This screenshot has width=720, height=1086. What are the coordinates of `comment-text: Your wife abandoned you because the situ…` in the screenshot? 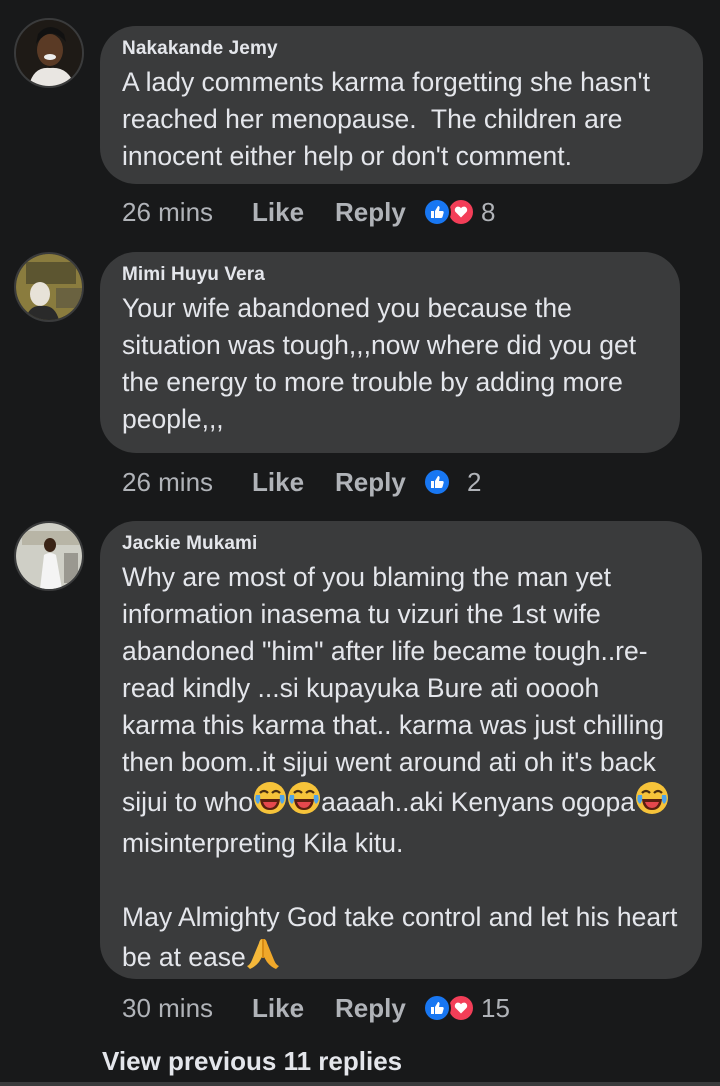 It's located at (383, 363).